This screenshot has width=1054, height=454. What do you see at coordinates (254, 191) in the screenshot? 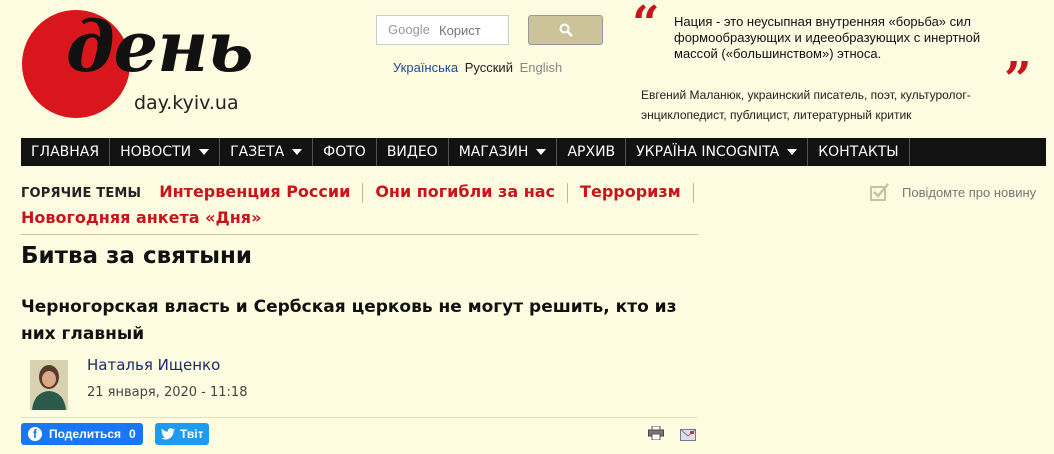
I see `hot-topic-link: Интервенция России` at bounding box center [254, 191].